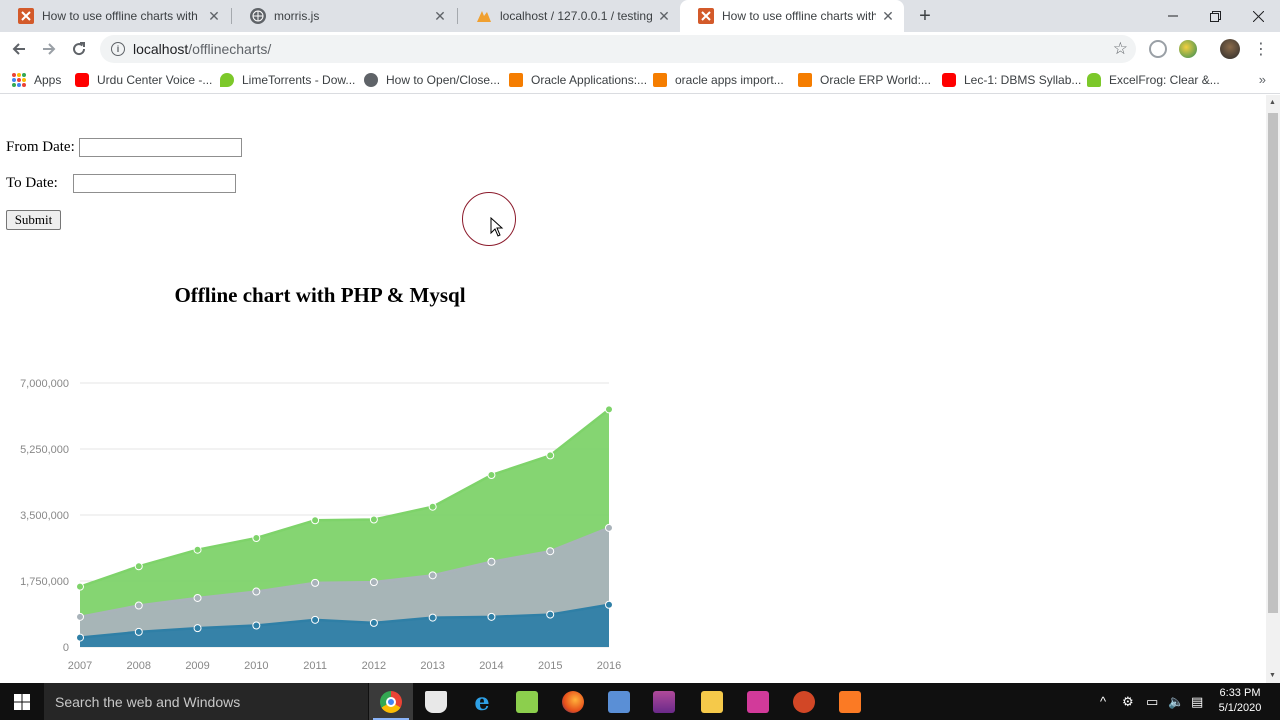 The width and height of the screenshot is (1280, 720). I want to click on info-icon: i, so click(118, 49).